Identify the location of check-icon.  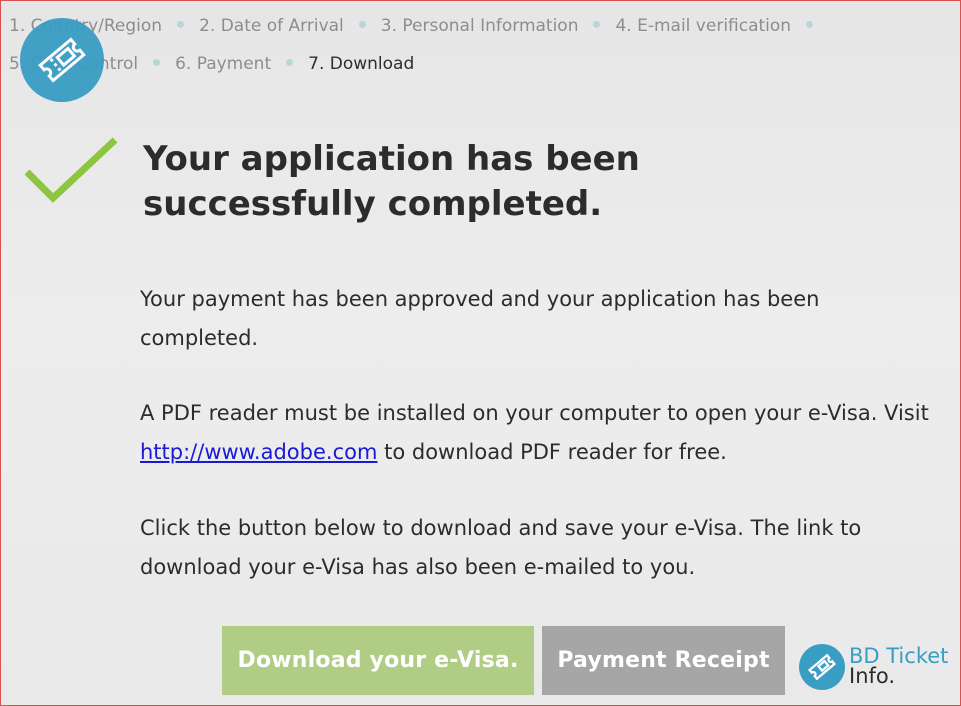
(71, 170).